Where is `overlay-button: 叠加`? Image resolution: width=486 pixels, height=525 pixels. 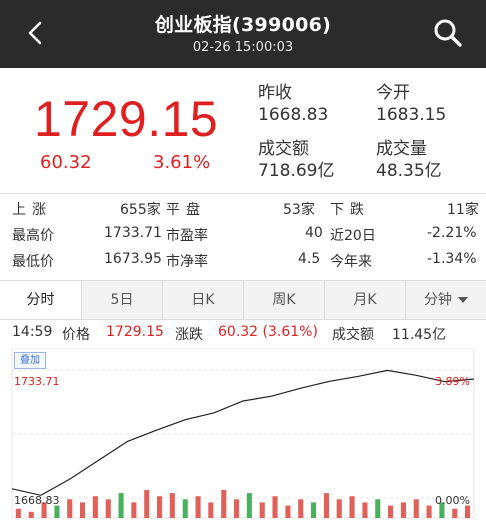 overlay-button: 叠加 is located at coordinates (30, 360).